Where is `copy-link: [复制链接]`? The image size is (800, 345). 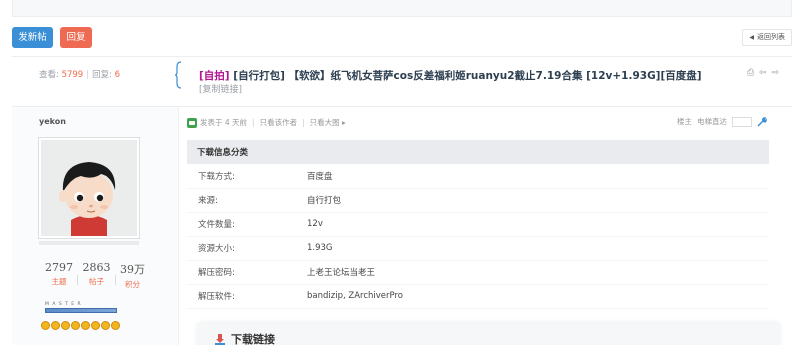 copy-link: [复制链接] is located at coordinates (220, 88).